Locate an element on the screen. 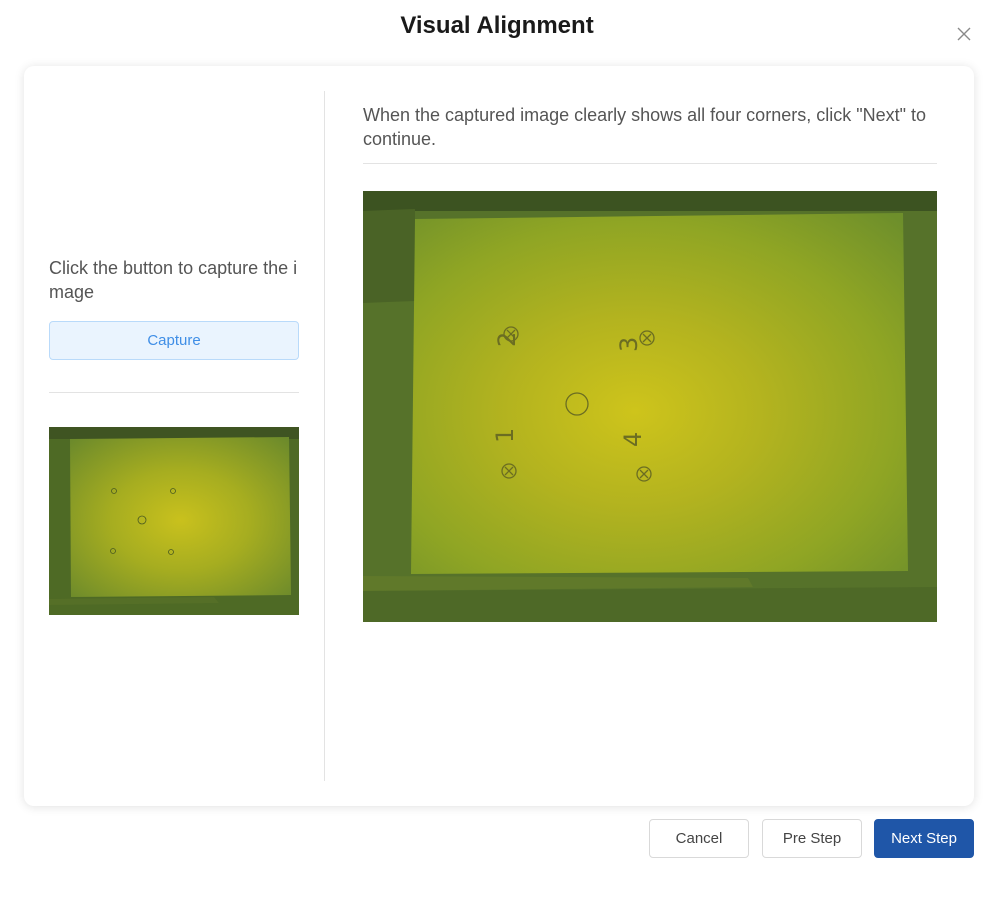 Image resolution: width=994 pixels, height=897 pixels. dialog-title: Visual Alignment is located at coordinates (497, 25).